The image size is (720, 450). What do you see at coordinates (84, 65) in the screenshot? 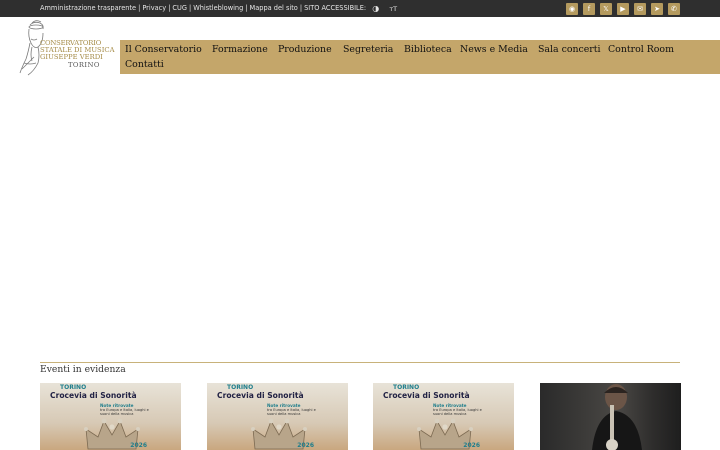
I see `logo-line-torino: TORINO` at bounding box center [84, 65].